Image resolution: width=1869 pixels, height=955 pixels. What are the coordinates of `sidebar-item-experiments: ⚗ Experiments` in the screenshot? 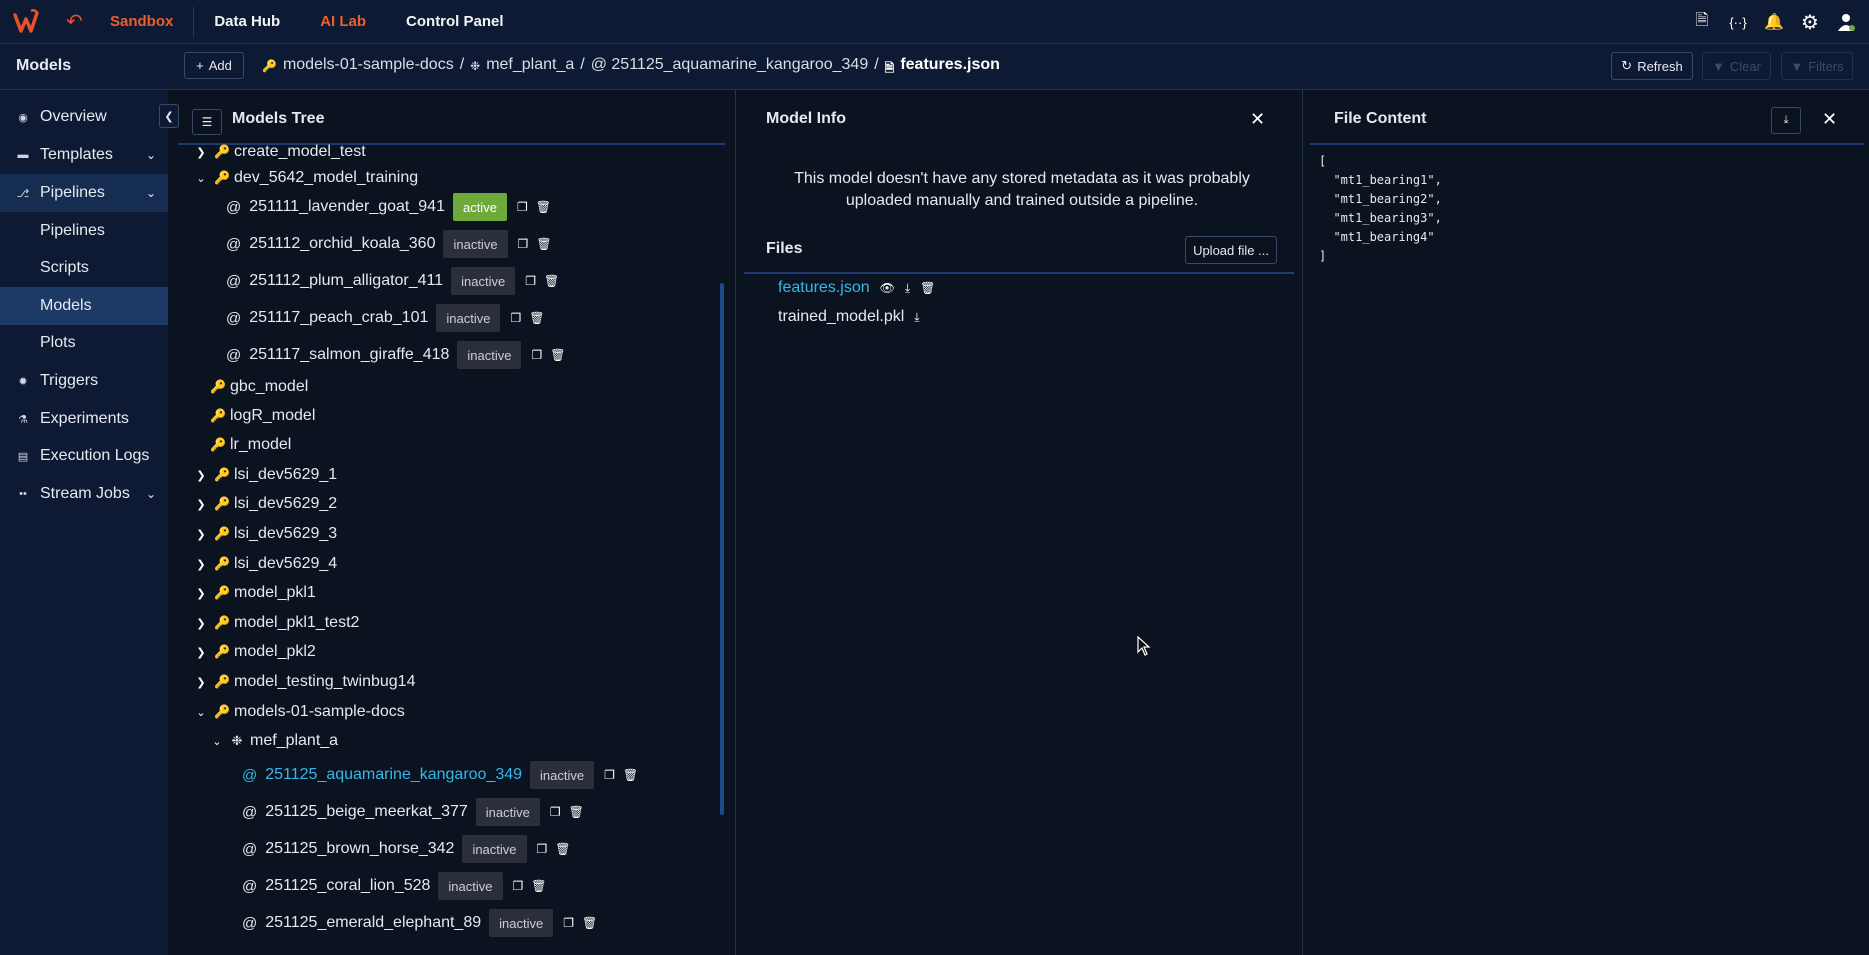 It's located at (84, 419).